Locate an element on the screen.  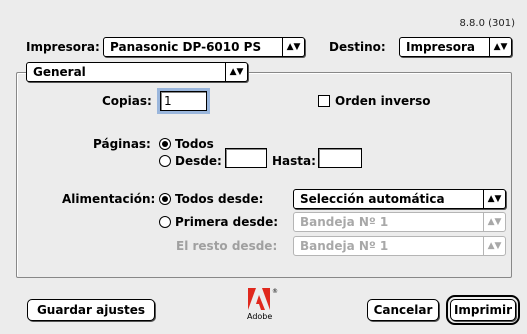
pages-from-radio is located at coordinates (165, 161).